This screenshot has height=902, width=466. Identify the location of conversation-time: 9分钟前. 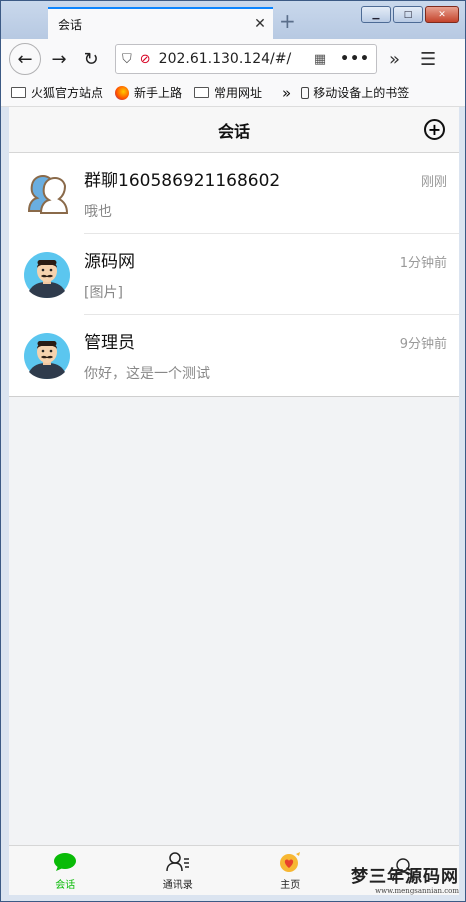
(423, 344).